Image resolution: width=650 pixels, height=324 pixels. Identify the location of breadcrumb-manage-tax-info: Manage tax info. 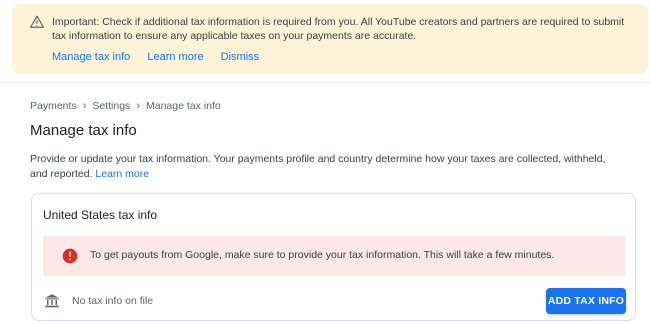
(183, 106).